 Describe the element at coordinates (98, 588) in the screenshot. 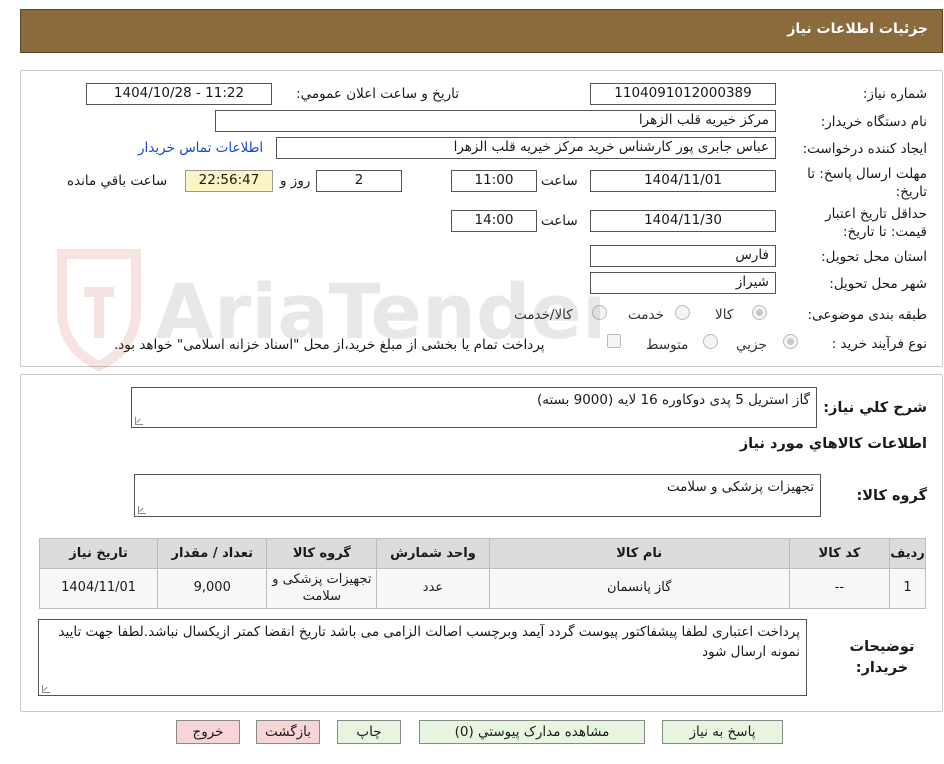

I see `cell-need-date: 1404/11/01` at that location.